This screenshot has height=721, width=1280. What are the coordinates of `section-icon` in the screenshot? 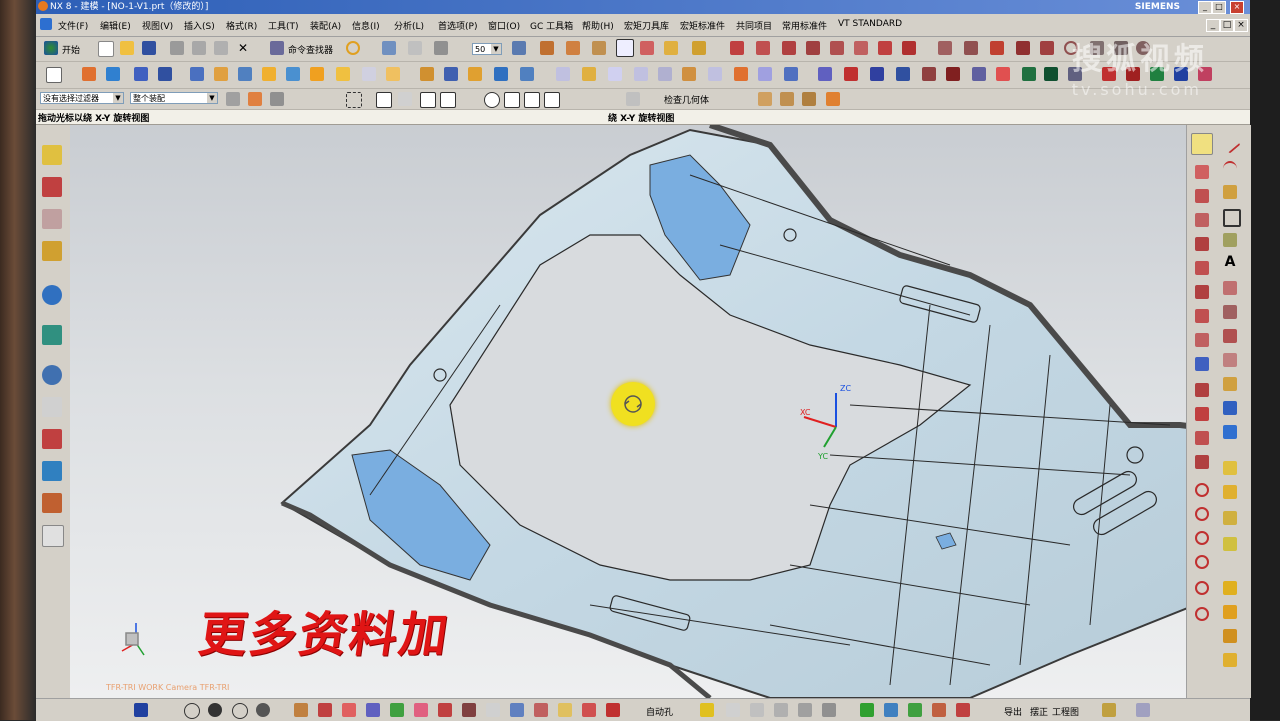 It's located at (763, 48).